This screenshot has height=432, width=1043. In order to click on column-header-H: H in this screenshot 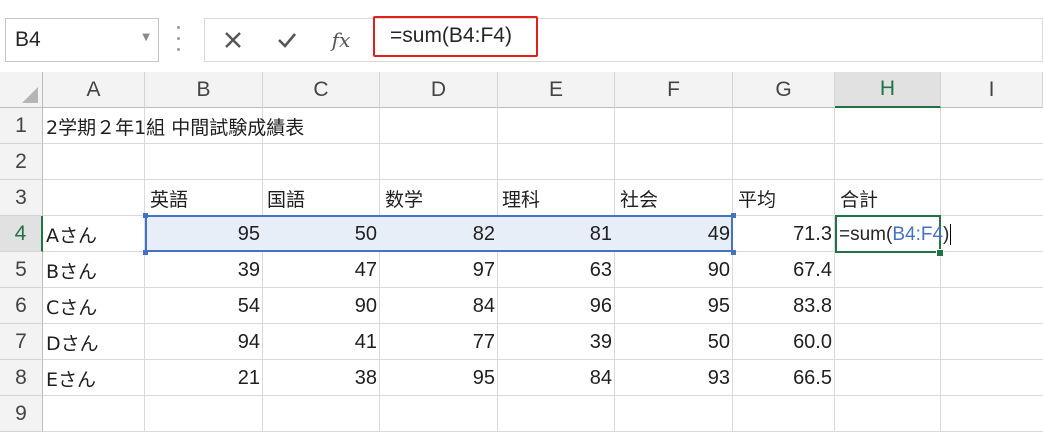, I will do `click(888, 90)`.